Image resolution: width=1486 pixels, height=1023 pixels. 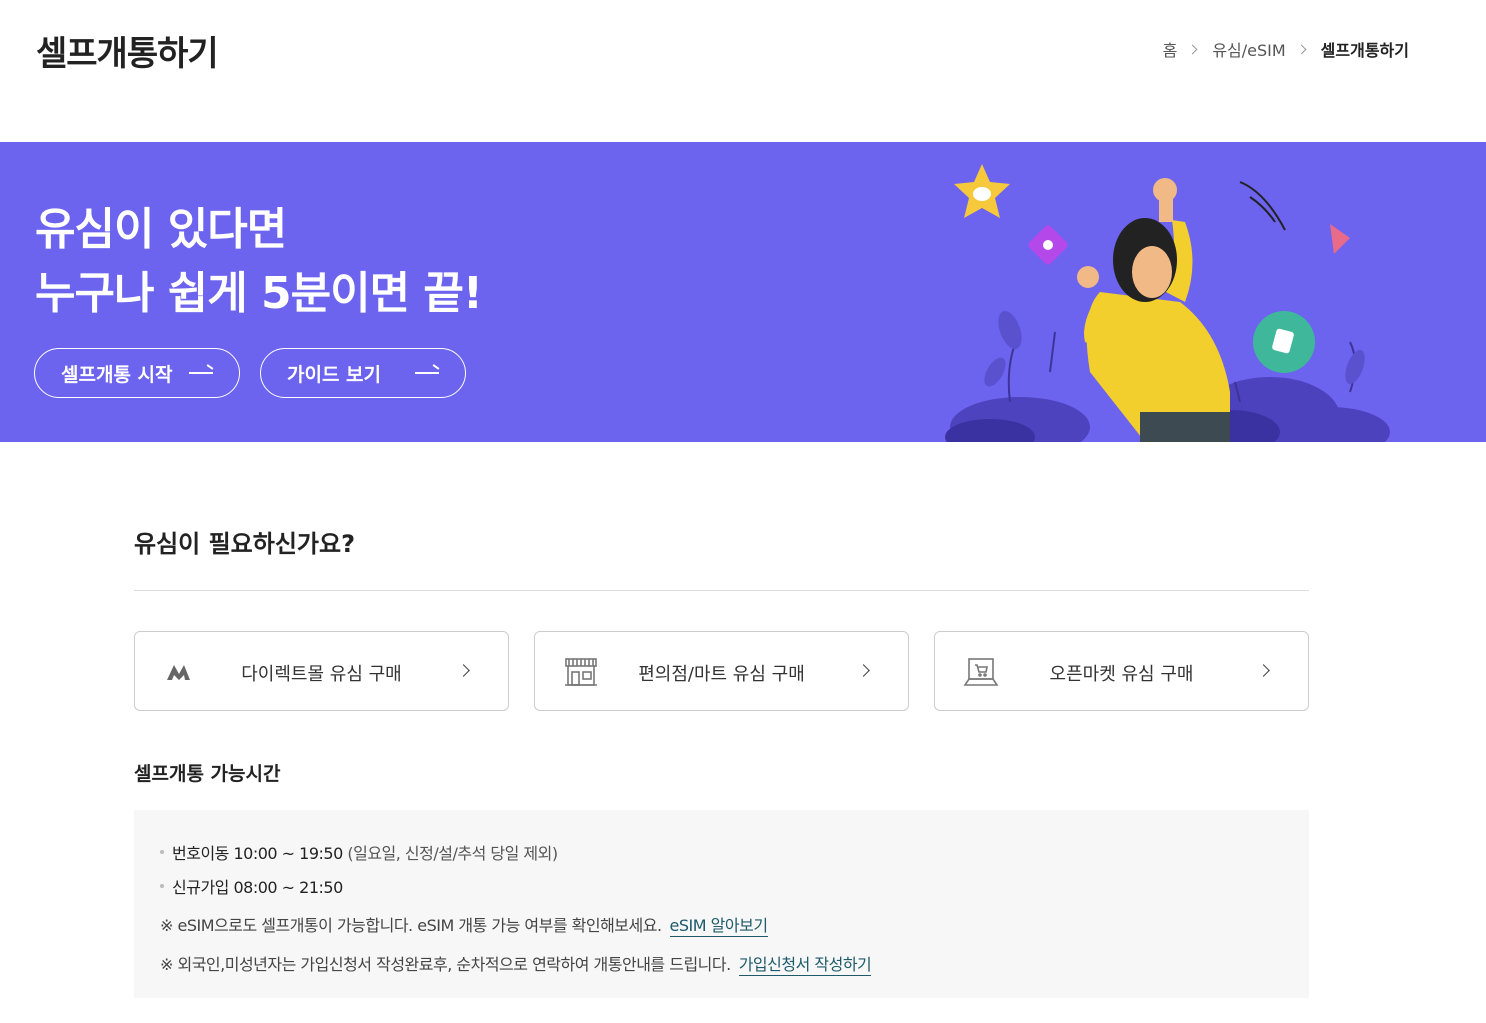 What do you see at coordinates (257, 887) in the screenshot?
I see `new-hours-text: 신규가입 08:00 ~ 21:50` at bounding box center [257, 887].